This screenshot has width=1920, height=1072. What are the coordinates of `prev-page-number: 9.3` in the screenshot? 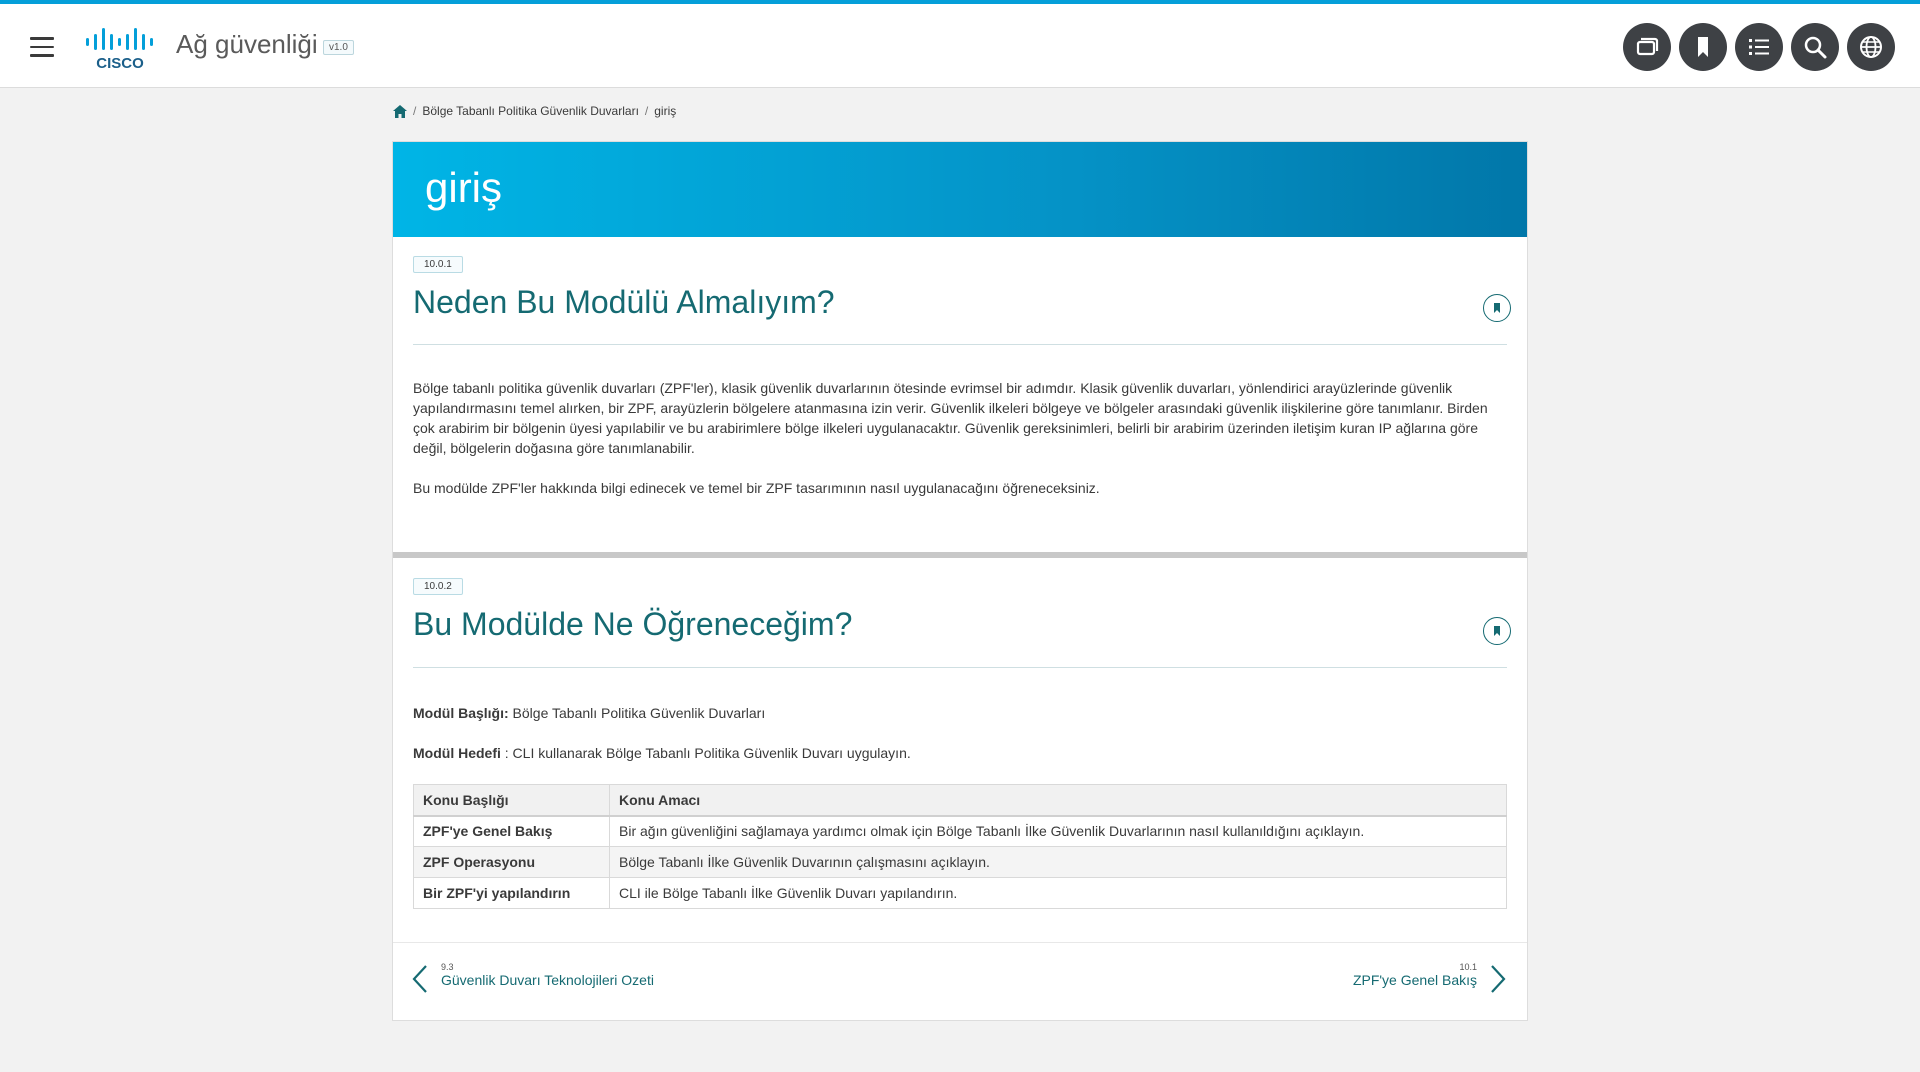 It's located at (447, 967).